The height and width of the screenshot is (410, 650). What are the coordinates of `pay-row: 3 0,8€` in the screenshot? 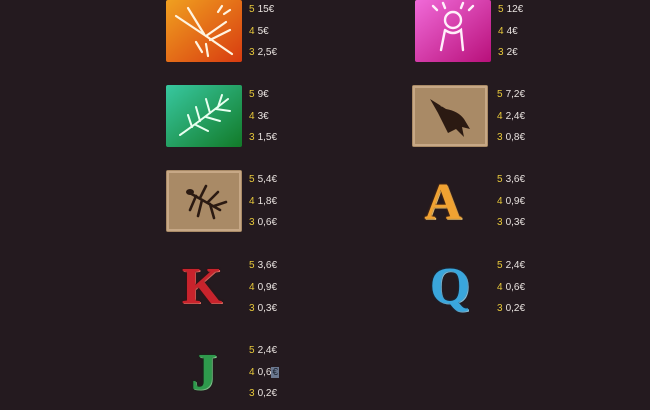 It's located at (511, 143).